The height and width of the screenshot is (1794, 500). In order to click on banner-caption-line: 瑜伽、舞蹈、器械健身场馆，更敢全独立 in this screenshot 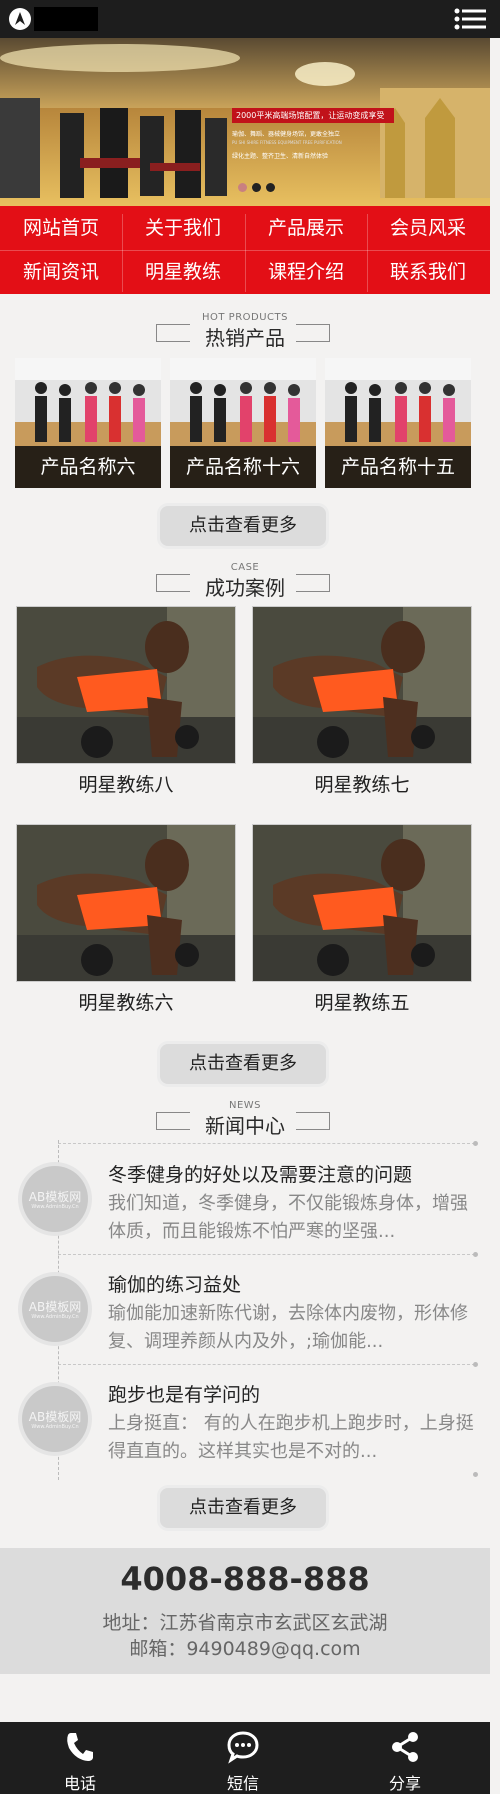, I will do `click(286, 134)`.